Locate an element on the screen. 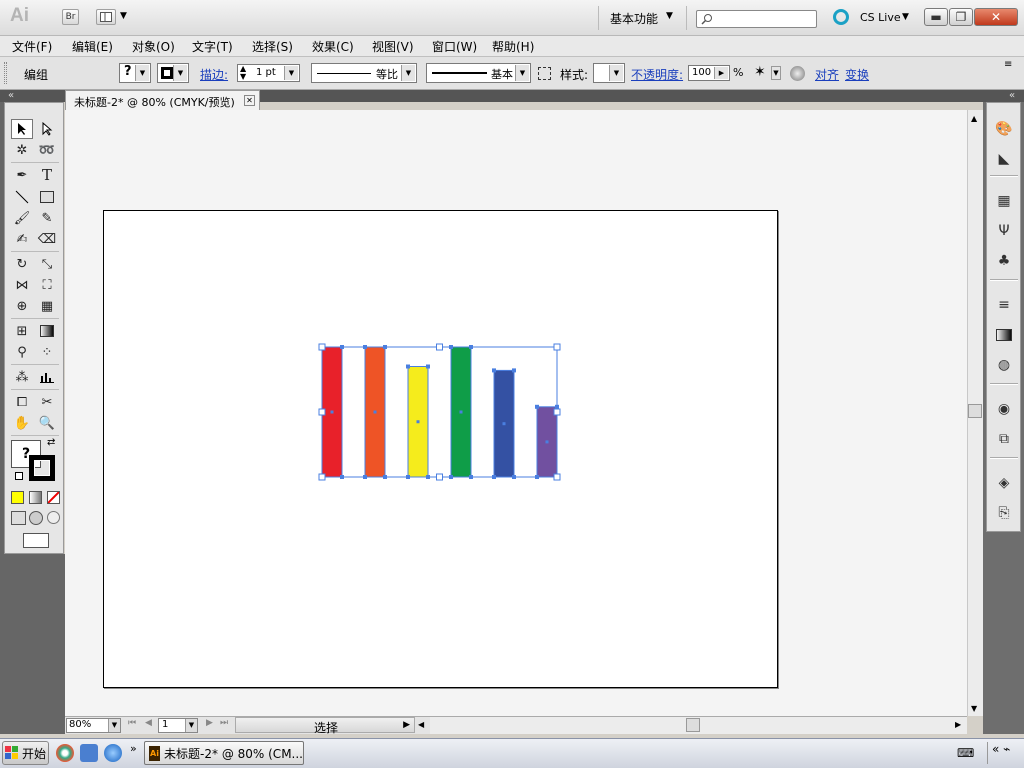  windows-logo-icon is located at coordinates (11, 752).